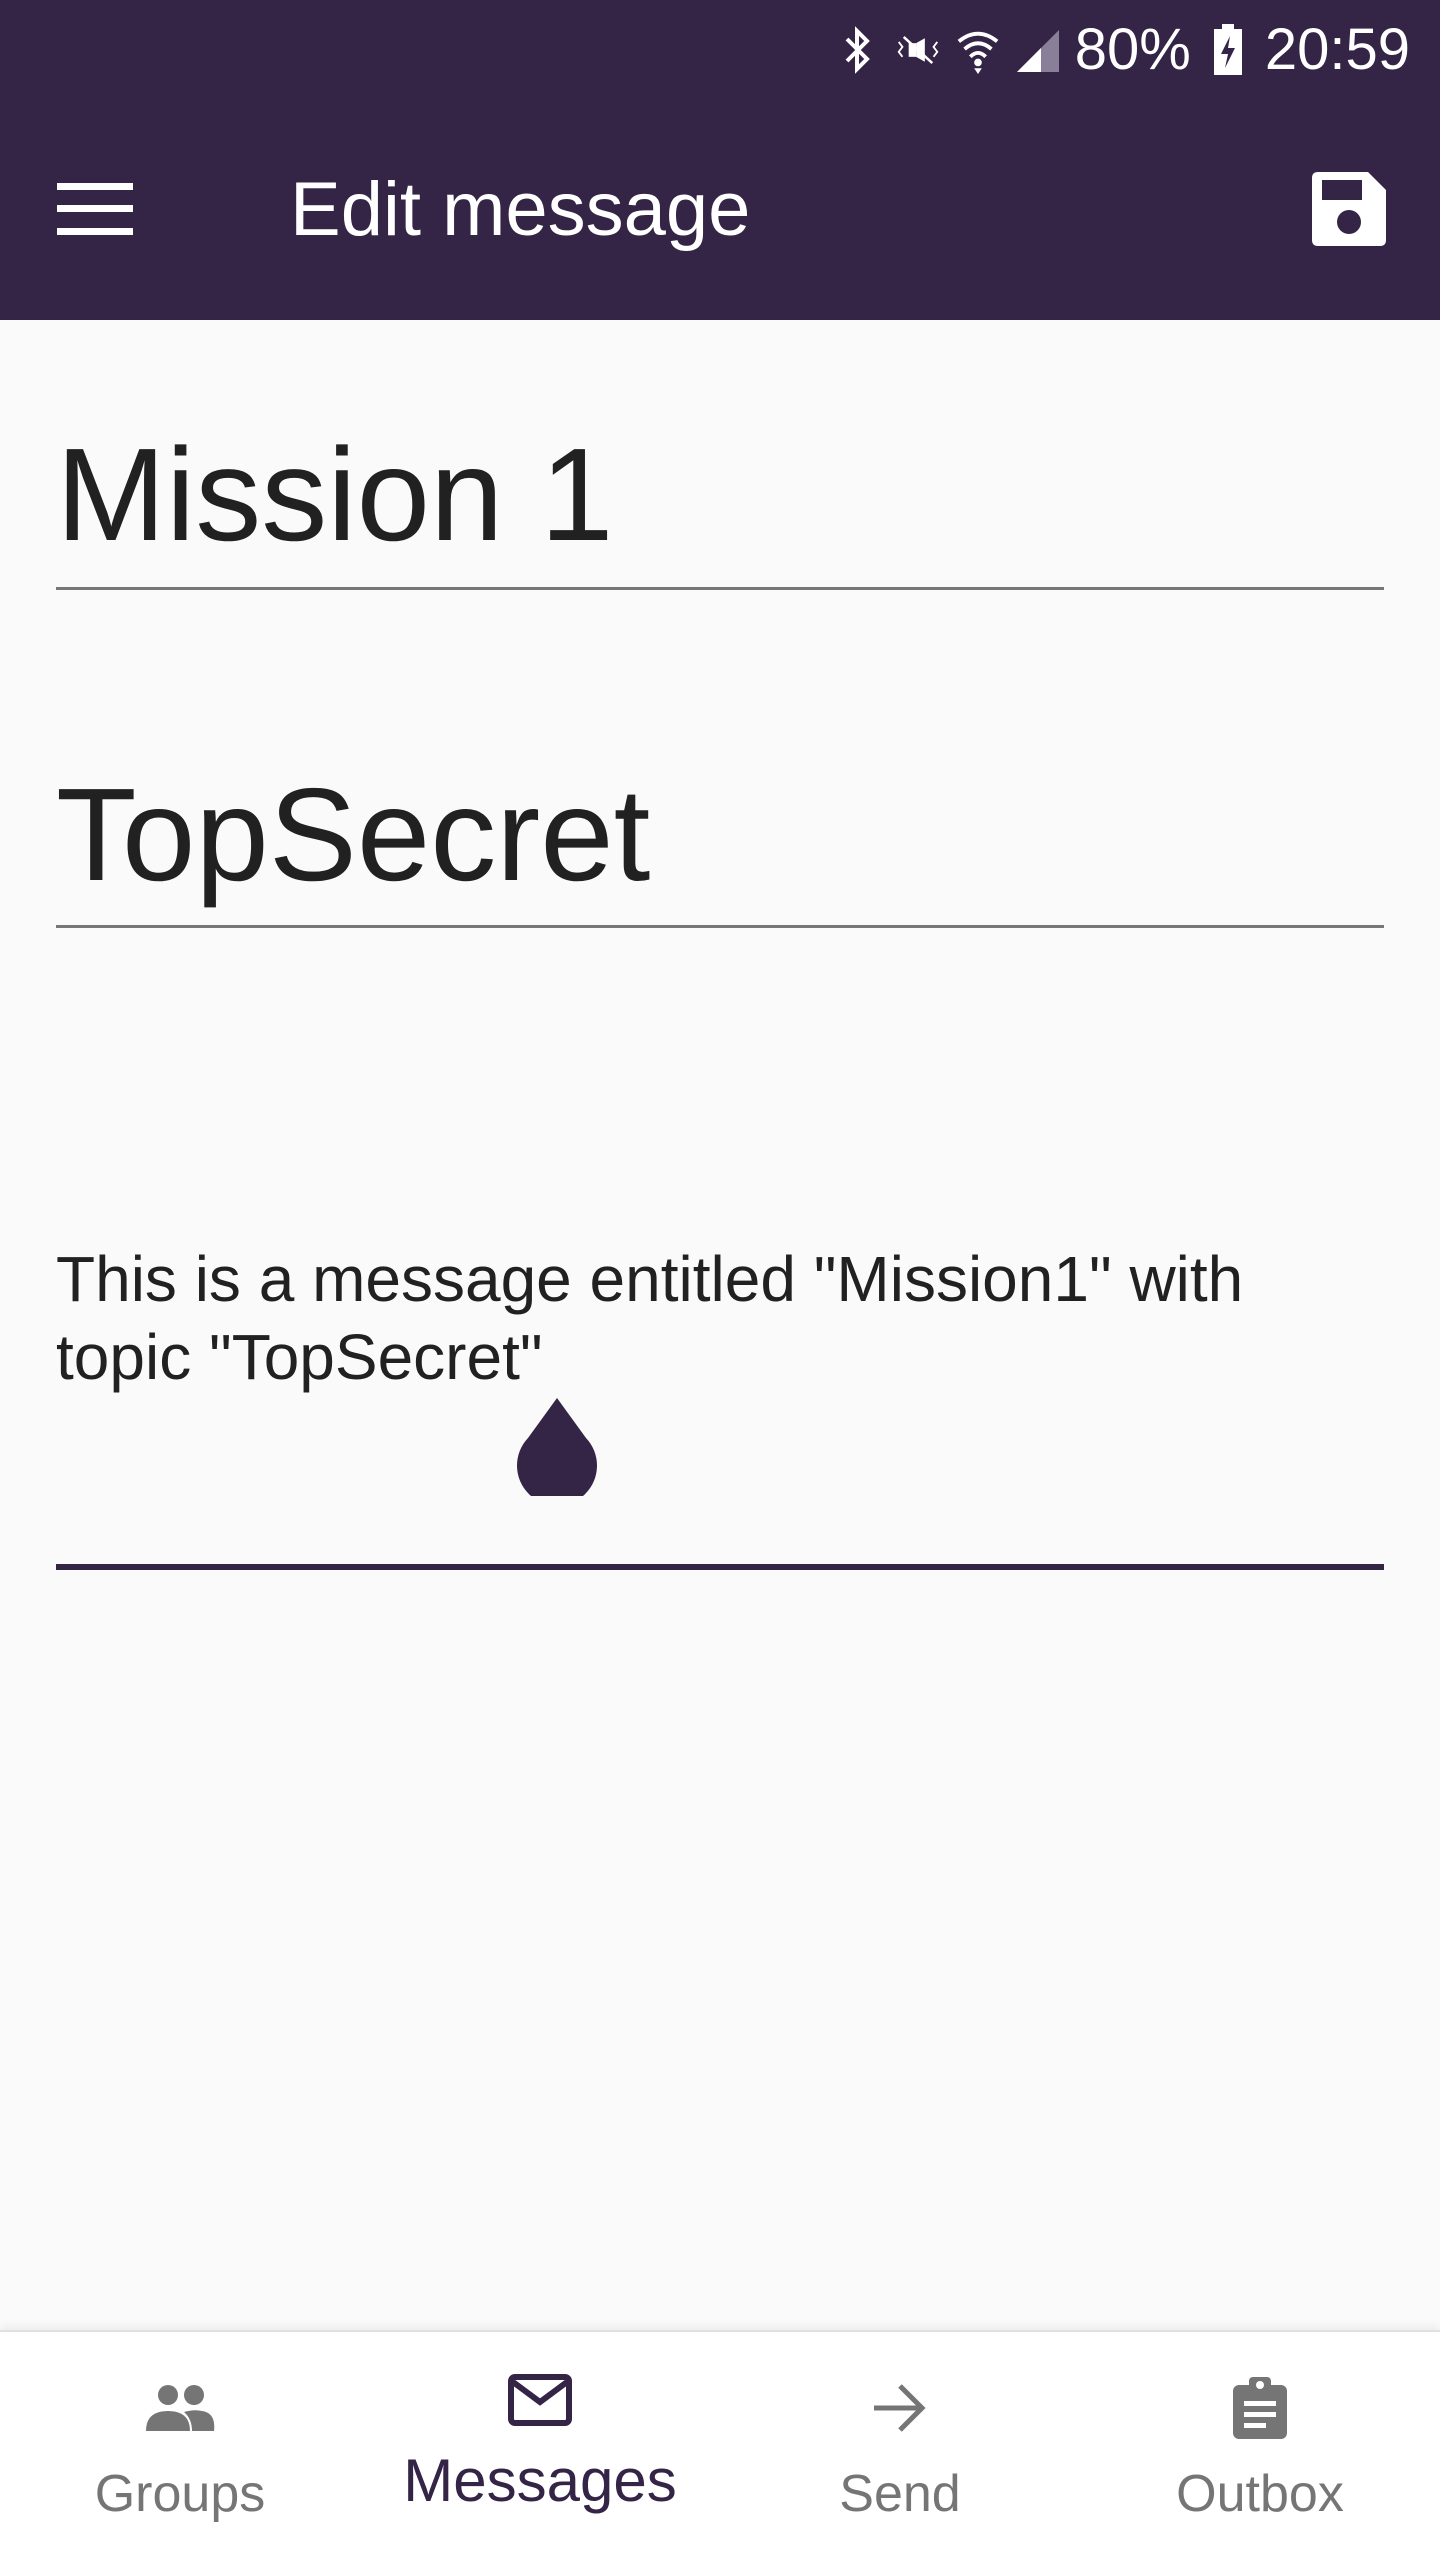 The image size is (1440, 2560). Describe the element at coordinates (978, 50) in the screenshot. I see `wifi-icon` at that location.